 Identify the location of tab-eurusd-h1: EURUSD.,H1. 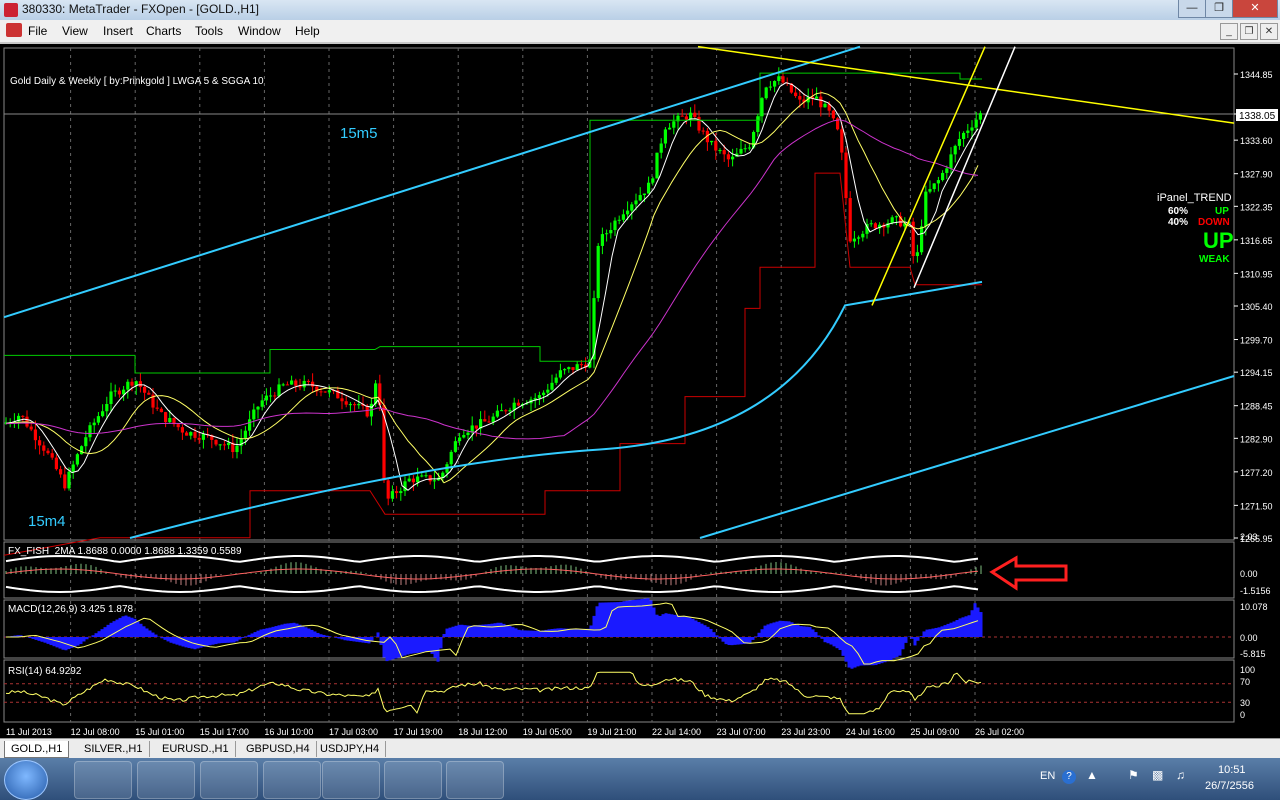
(196, 749).